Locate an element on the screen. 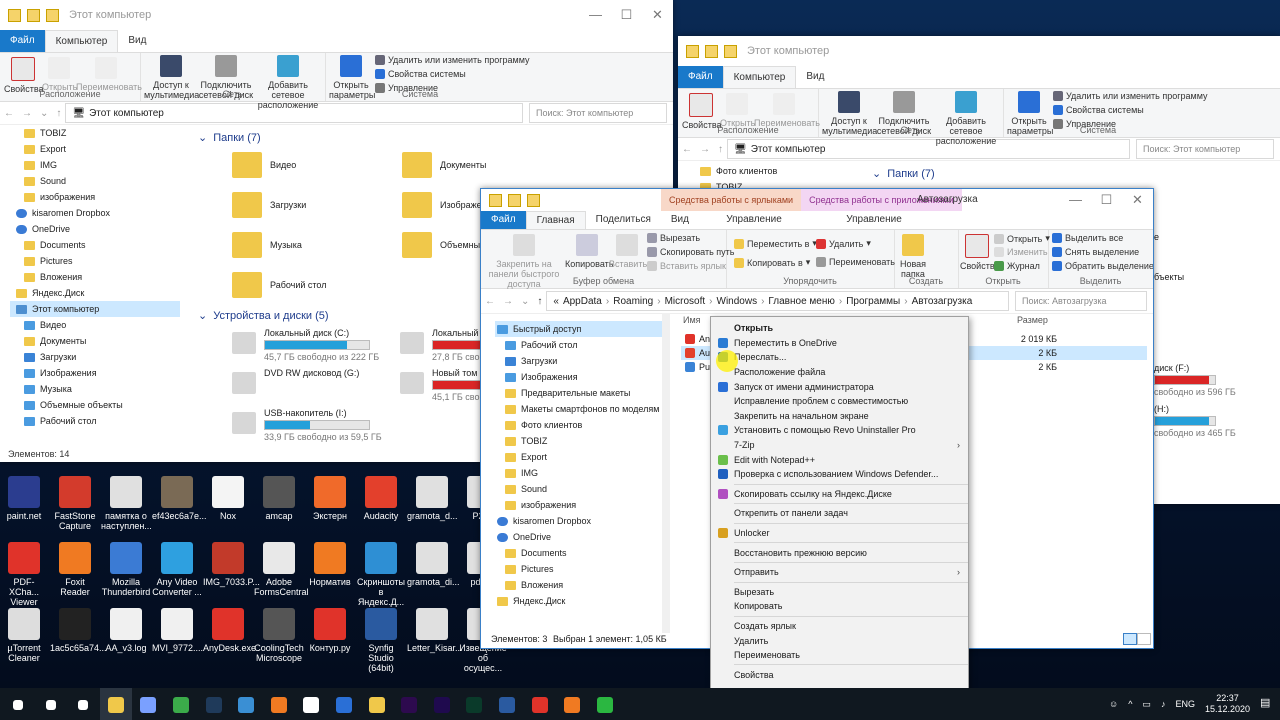 Image resolution: width=1280 pixels, height=720 pixels. context-menu-item: Unlocker is located at coordinates (839, 533).